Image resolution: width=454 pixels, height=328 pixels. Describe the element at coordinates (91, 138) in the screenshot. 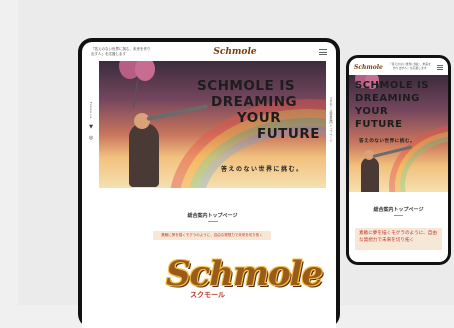

I see `instagram-icon: ◎` at that location.